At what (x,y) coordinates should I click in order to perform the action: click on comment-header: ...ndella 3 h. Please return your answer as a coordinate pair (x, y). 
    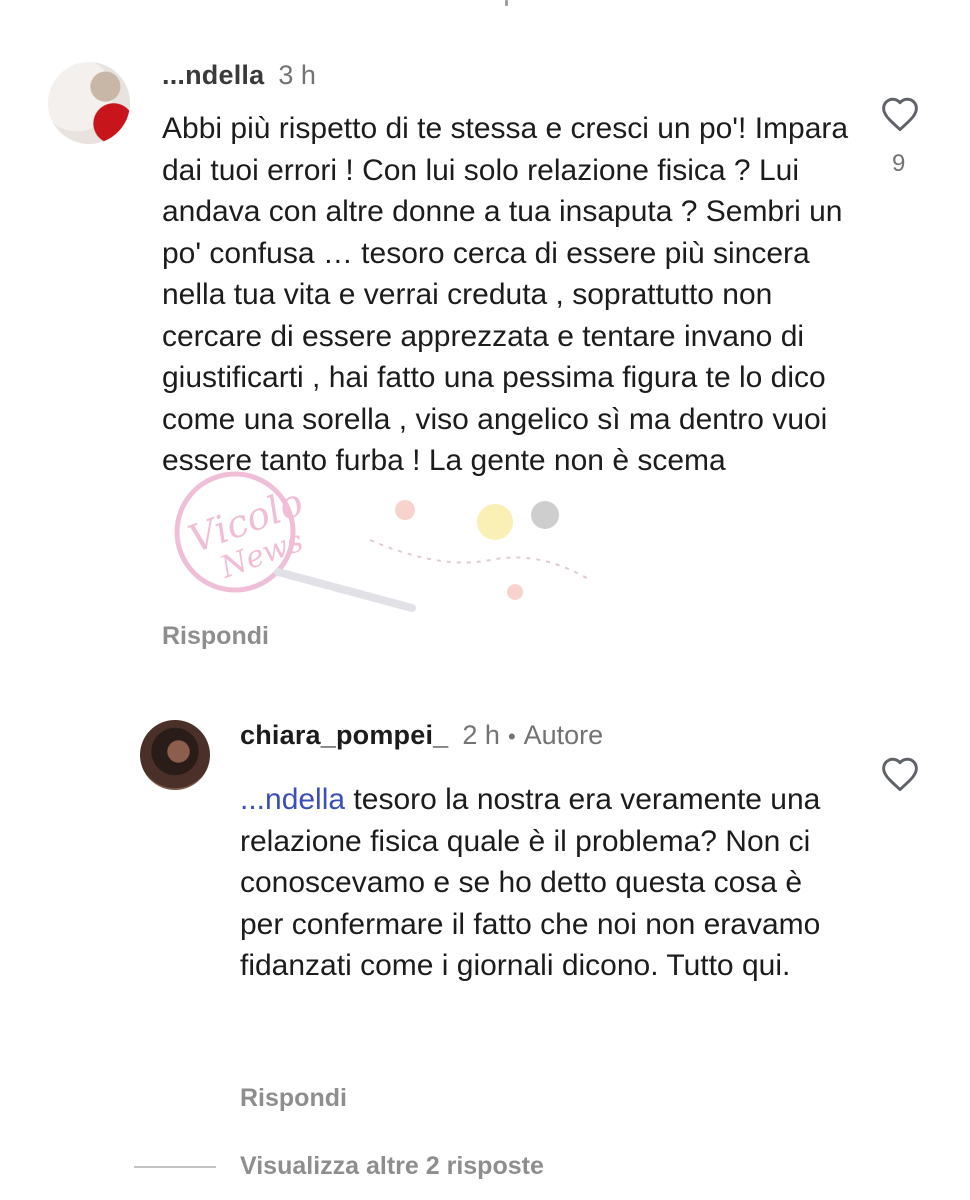
    Looking at the image, I should click on (239, 75).